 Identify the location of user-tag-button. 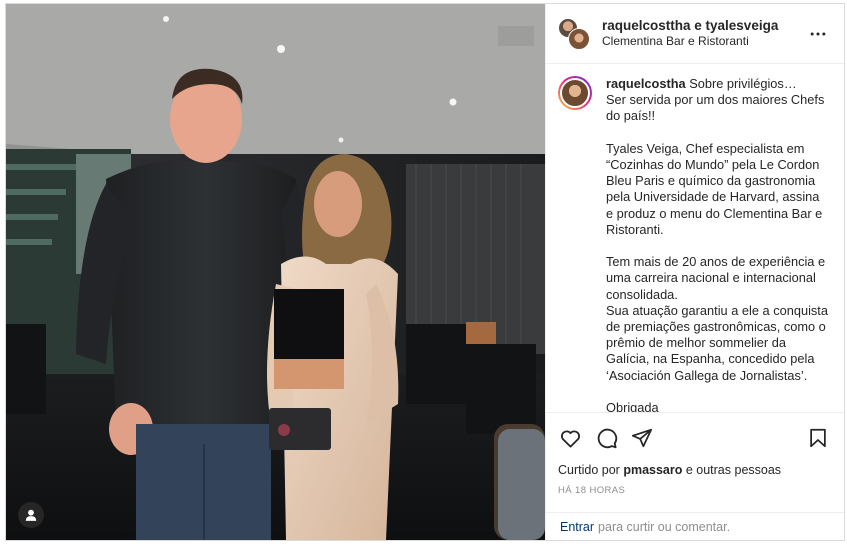
(31, 515).